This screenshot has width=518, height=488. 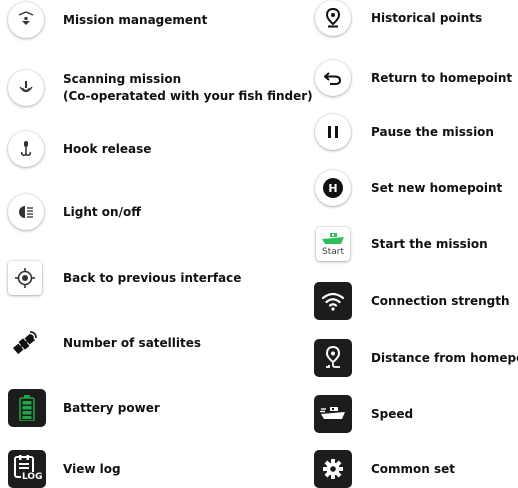 I want to click on gear-icon, so click(x=333, y=469).